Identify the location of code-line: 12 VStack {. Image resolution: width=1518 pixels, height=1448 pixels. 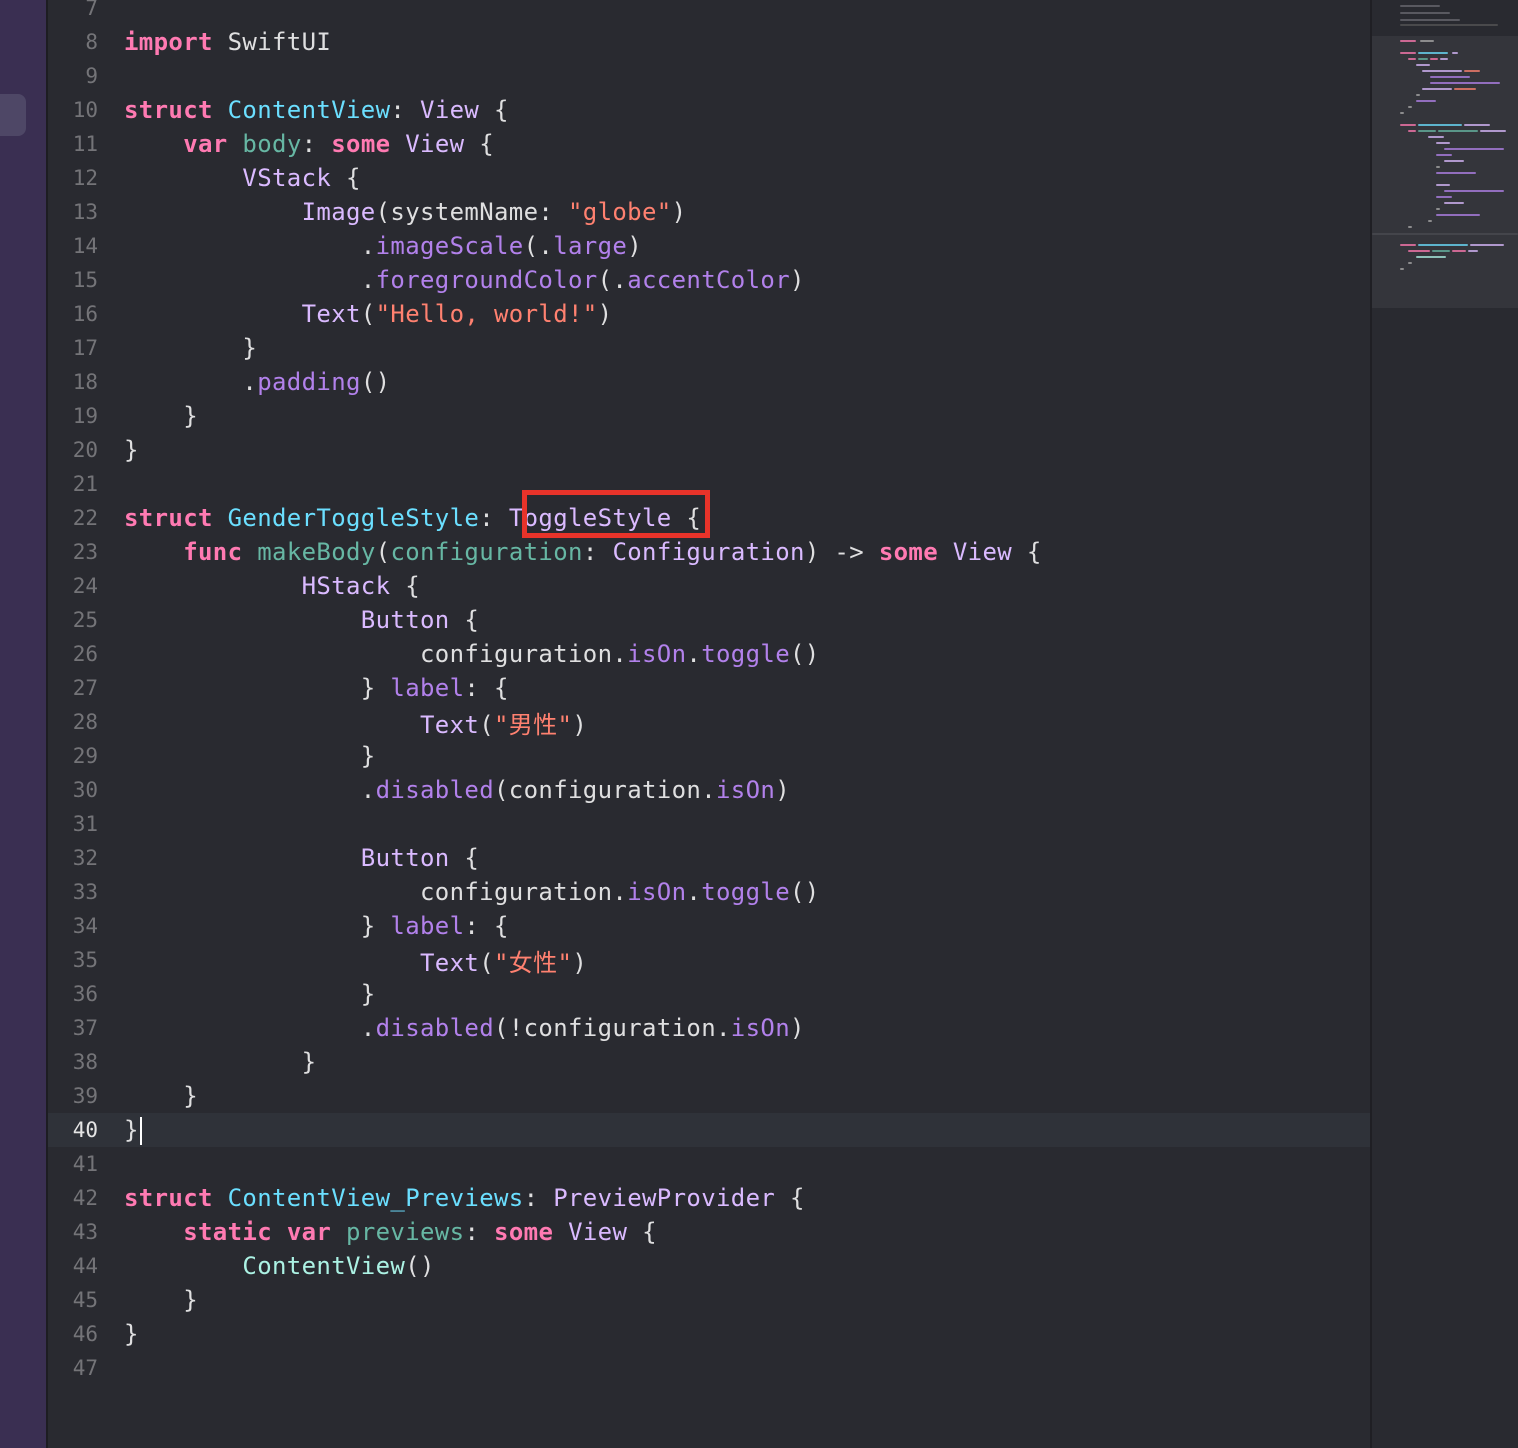
(709, 178).